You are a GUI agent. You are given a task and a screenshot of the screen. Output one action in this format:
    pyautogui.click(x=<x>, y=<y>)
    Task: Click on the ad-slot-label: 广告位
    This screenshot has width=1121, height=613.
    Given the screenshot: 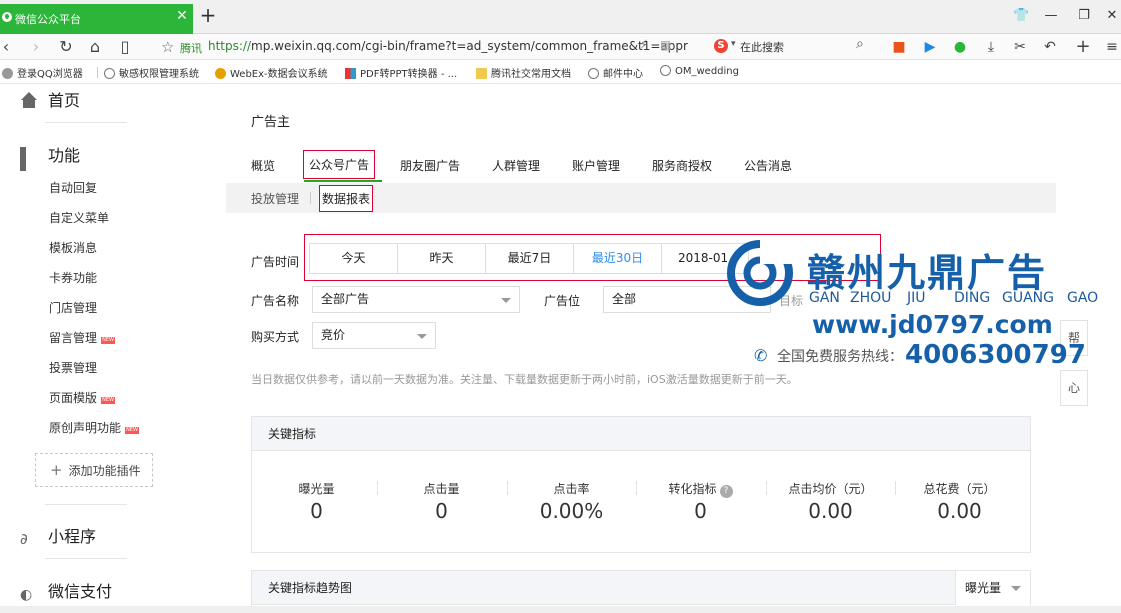 What is the action you would take?
    pyautogui.click(x=562, y=301)
    